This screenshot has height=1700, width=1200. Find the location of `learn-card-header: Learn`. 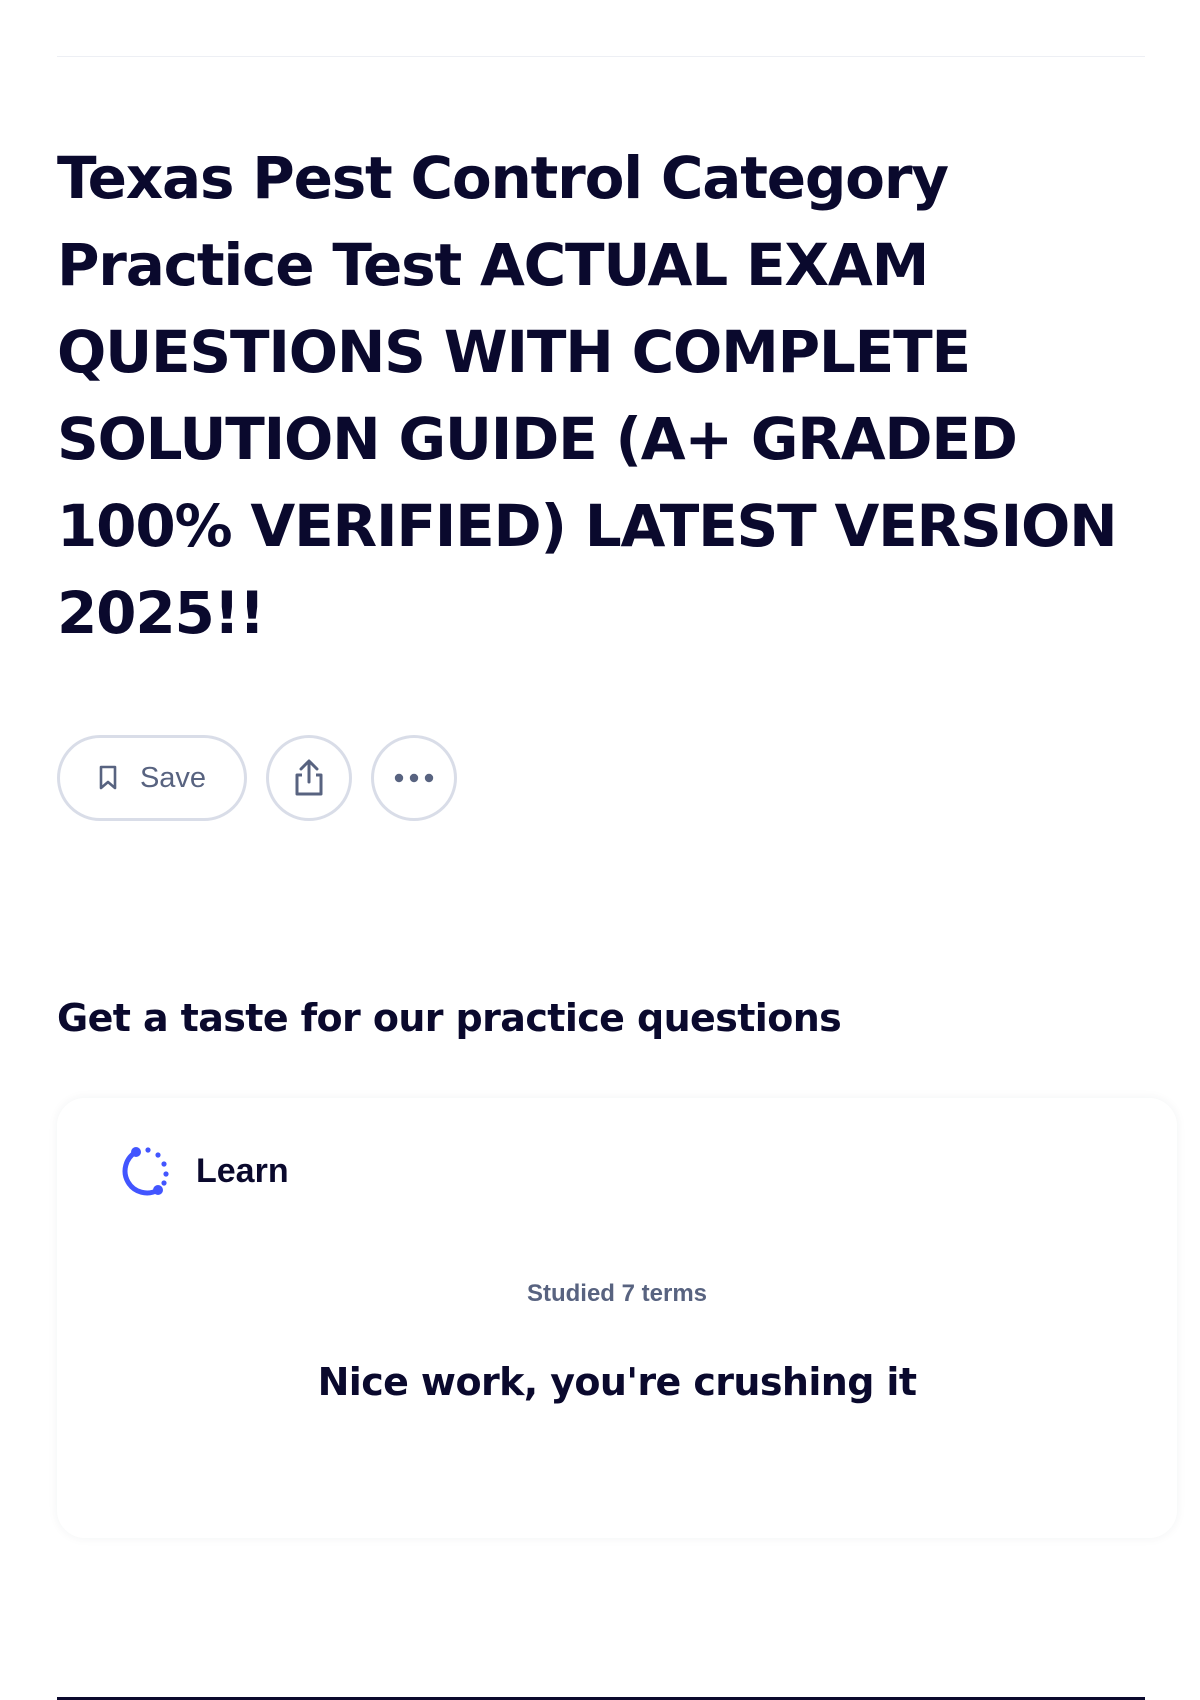

learn-card-header: Learn is located at coordinates (201, 1171).